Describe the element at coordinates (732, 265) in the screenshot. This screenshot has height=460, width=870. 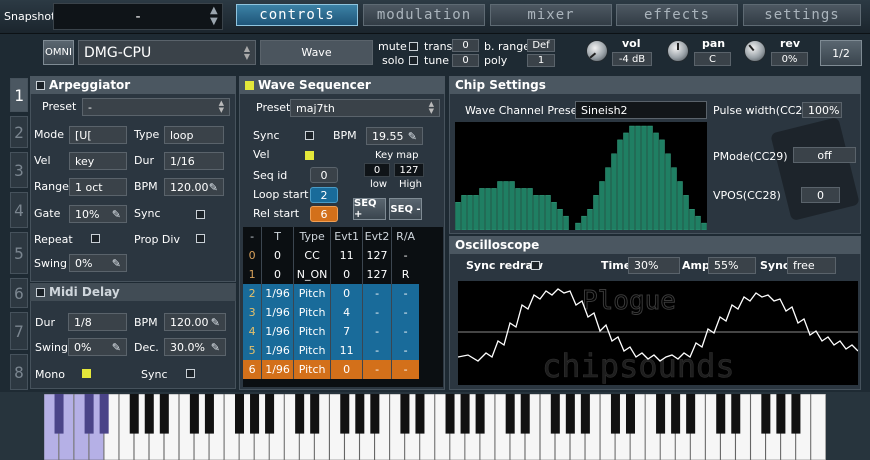
I see `osc-amp-field: 55%` at that location.